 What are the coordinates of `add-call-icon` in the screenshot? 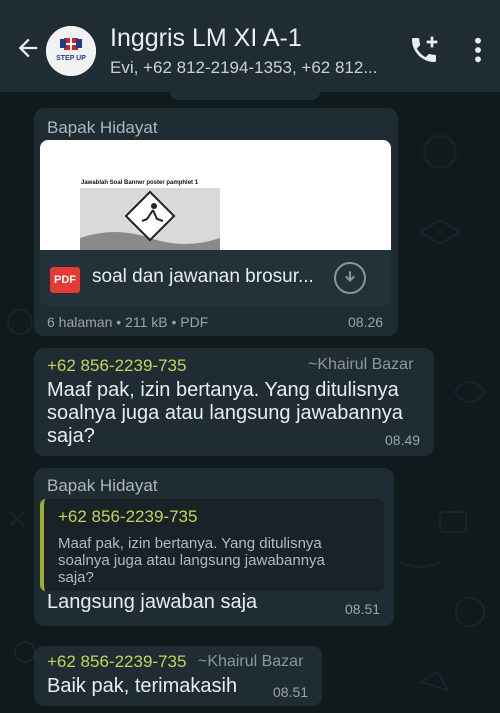 It's located at (424, 50).